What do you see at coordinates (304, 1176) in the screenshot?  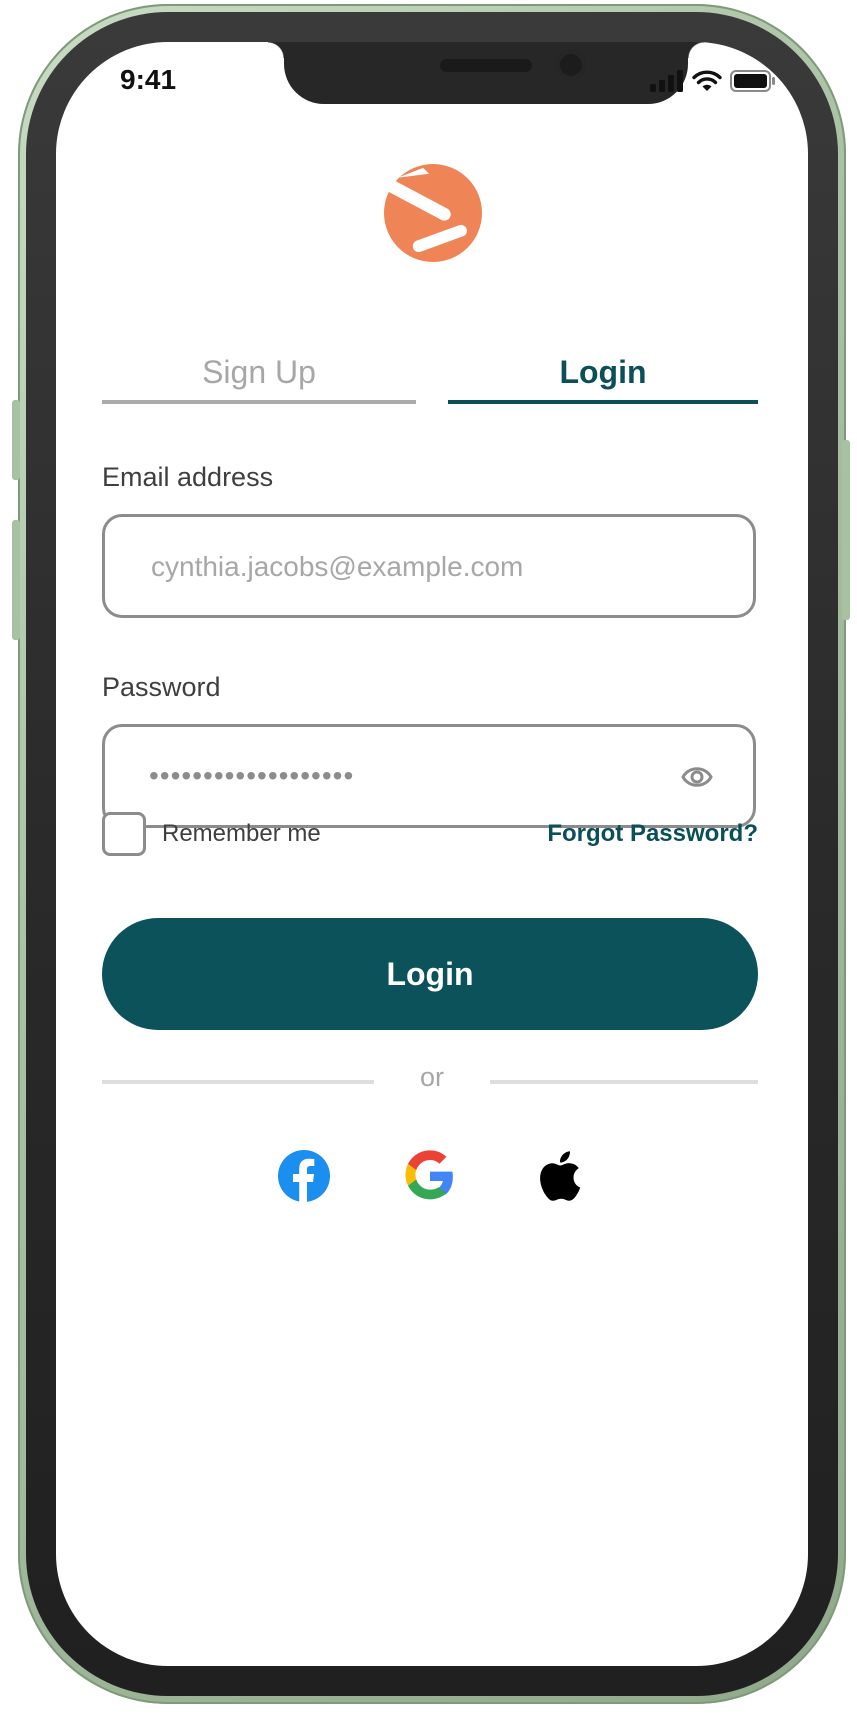 I see `facebook-icon` at bounding box center [304, 1176].